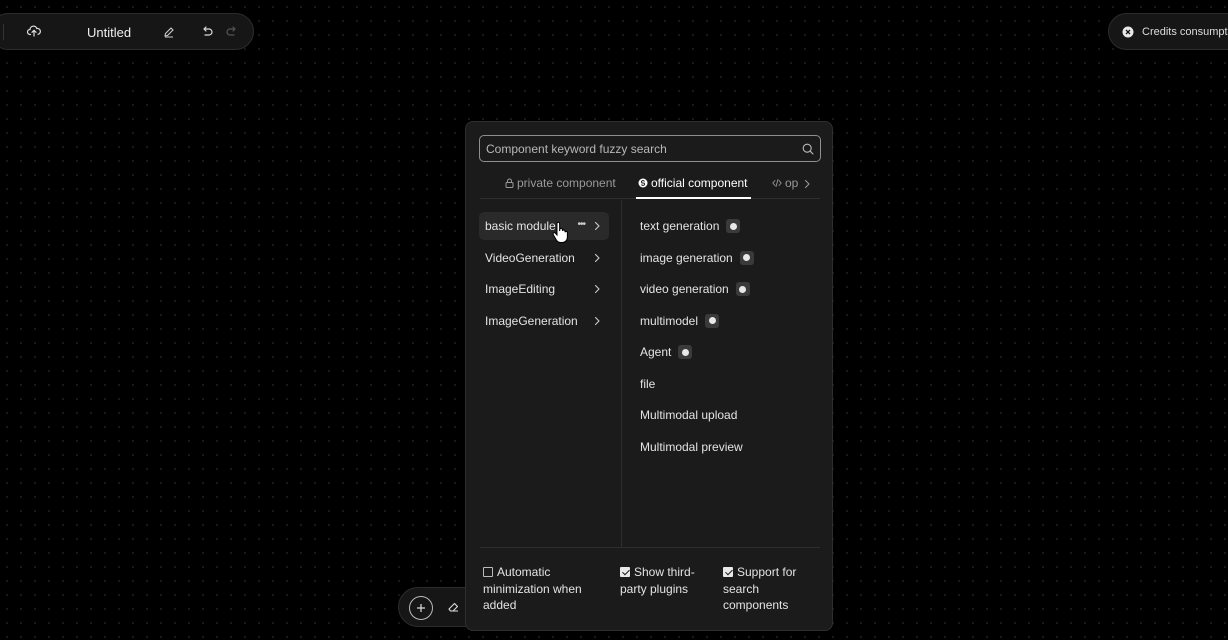 Image resolution: width=1228 pixels, height=640 pixels. Describe the element at coordinates (656, 352) in the screenshot. I see `component-label: Agent` at that location.